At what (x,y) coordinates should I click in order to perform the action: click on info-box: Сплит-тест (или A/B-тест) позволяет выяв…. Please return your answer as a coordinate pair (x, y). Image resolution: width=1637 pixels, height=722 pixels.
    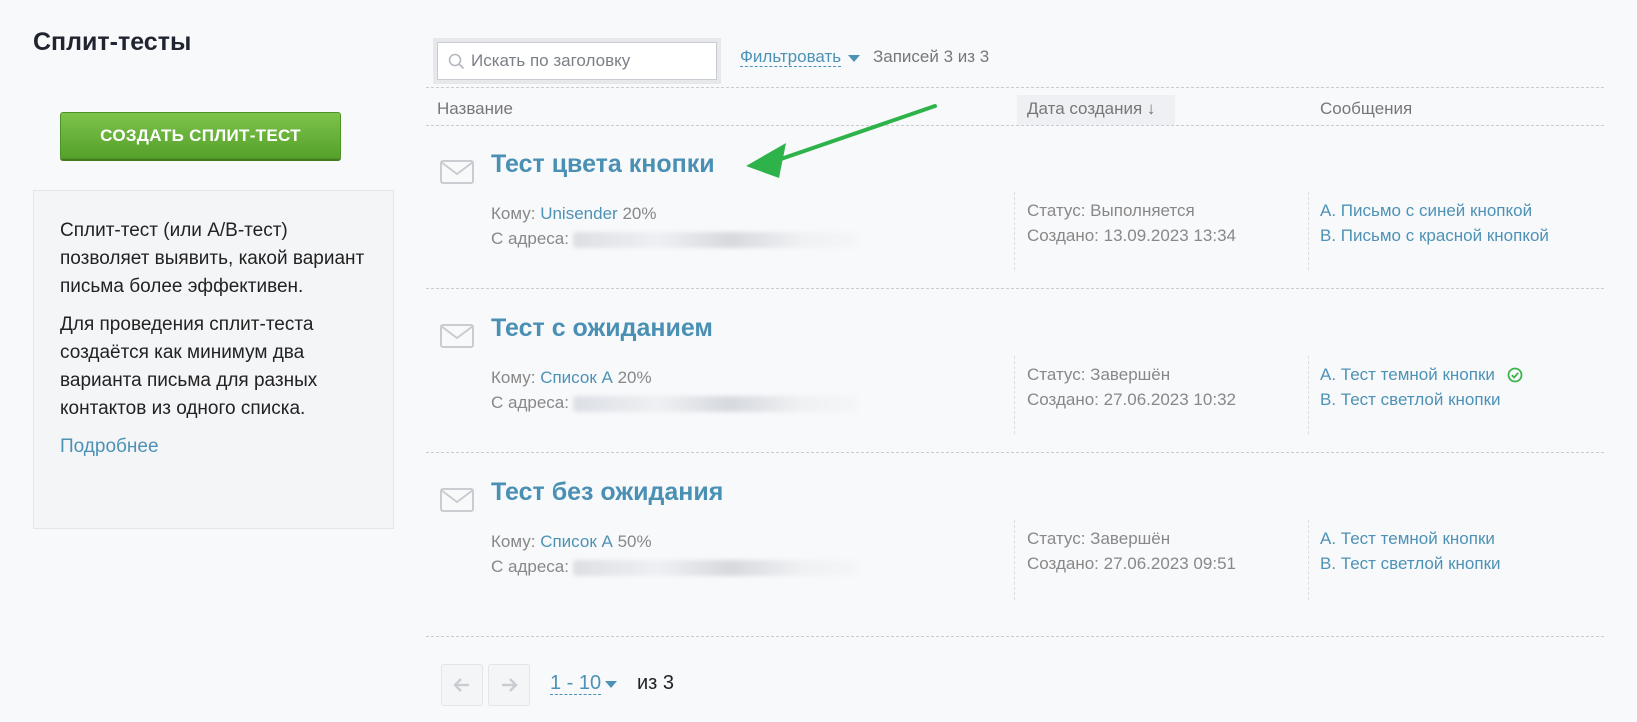
    Looking at the image, I should click on (213, 359).